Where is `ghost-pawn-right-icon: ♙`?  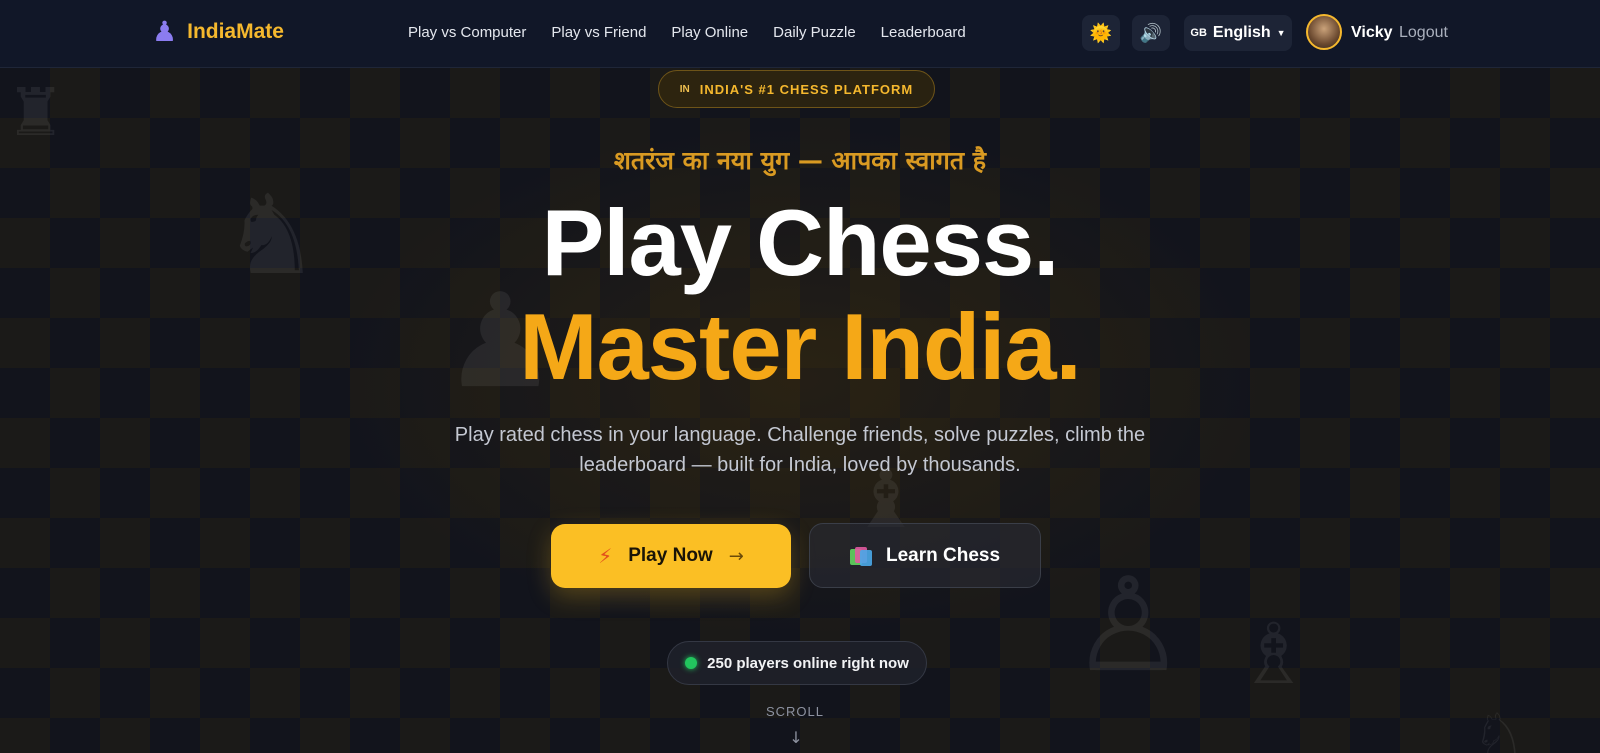
ghost-pawn-right-icon: ♙ is located at coordinates (1128, 625).